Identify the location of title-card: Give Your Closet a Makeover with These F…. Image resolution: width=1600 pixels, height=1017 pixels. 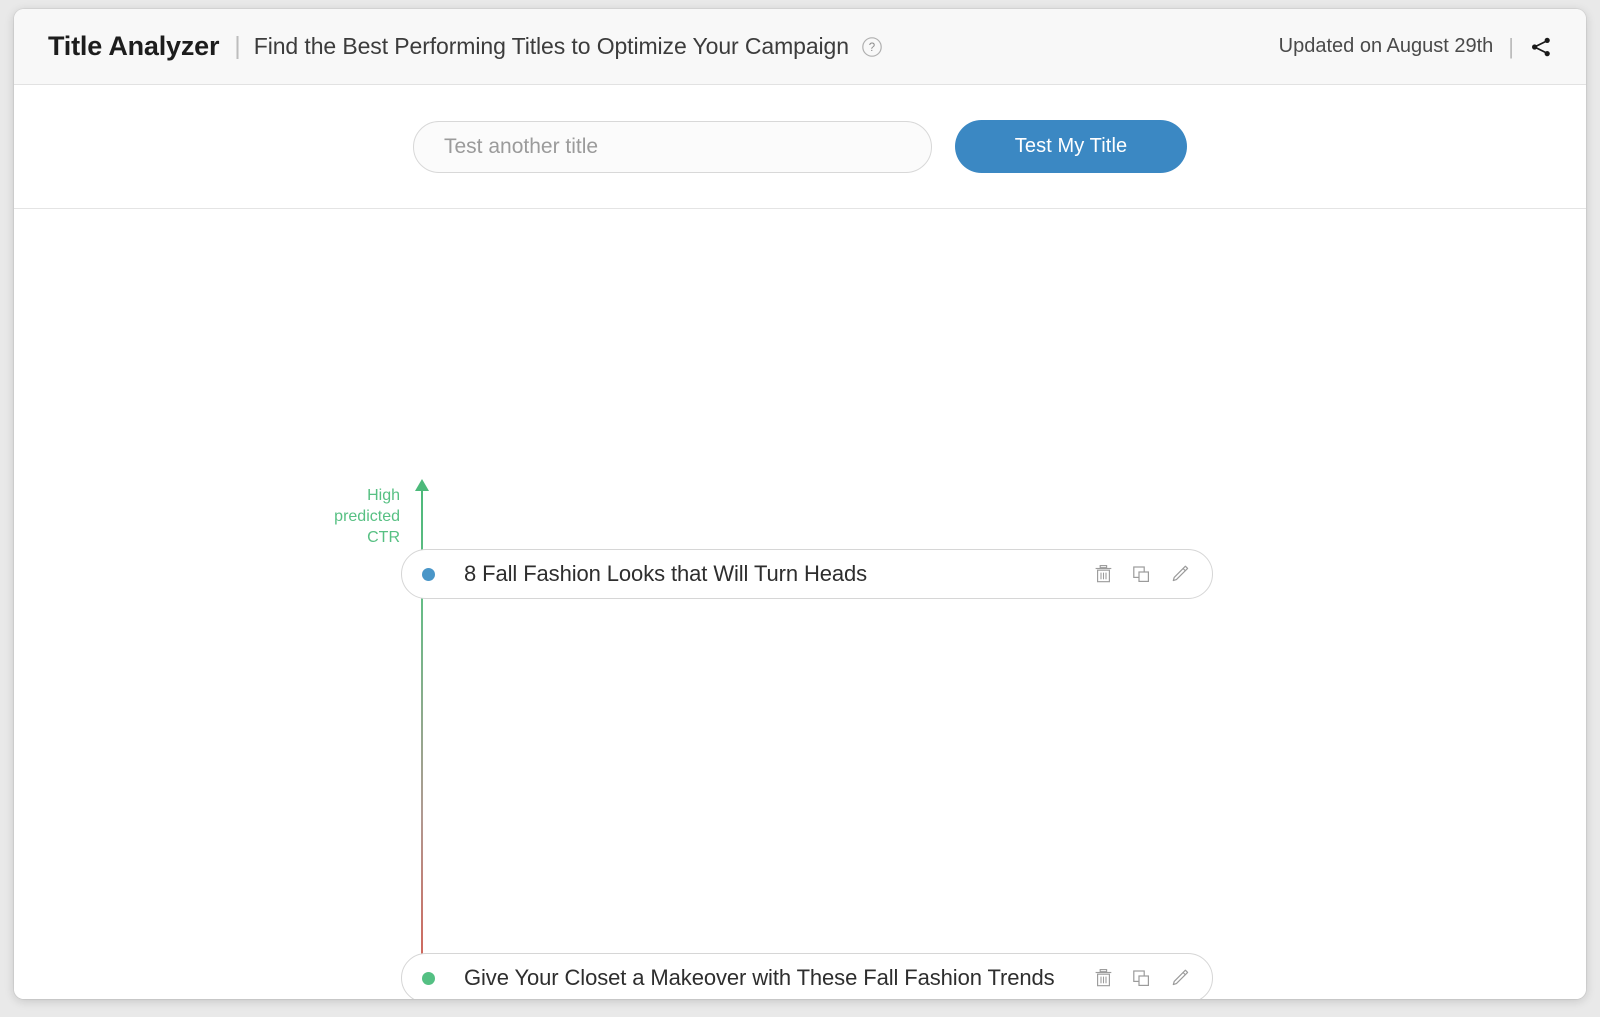
(807, 976).